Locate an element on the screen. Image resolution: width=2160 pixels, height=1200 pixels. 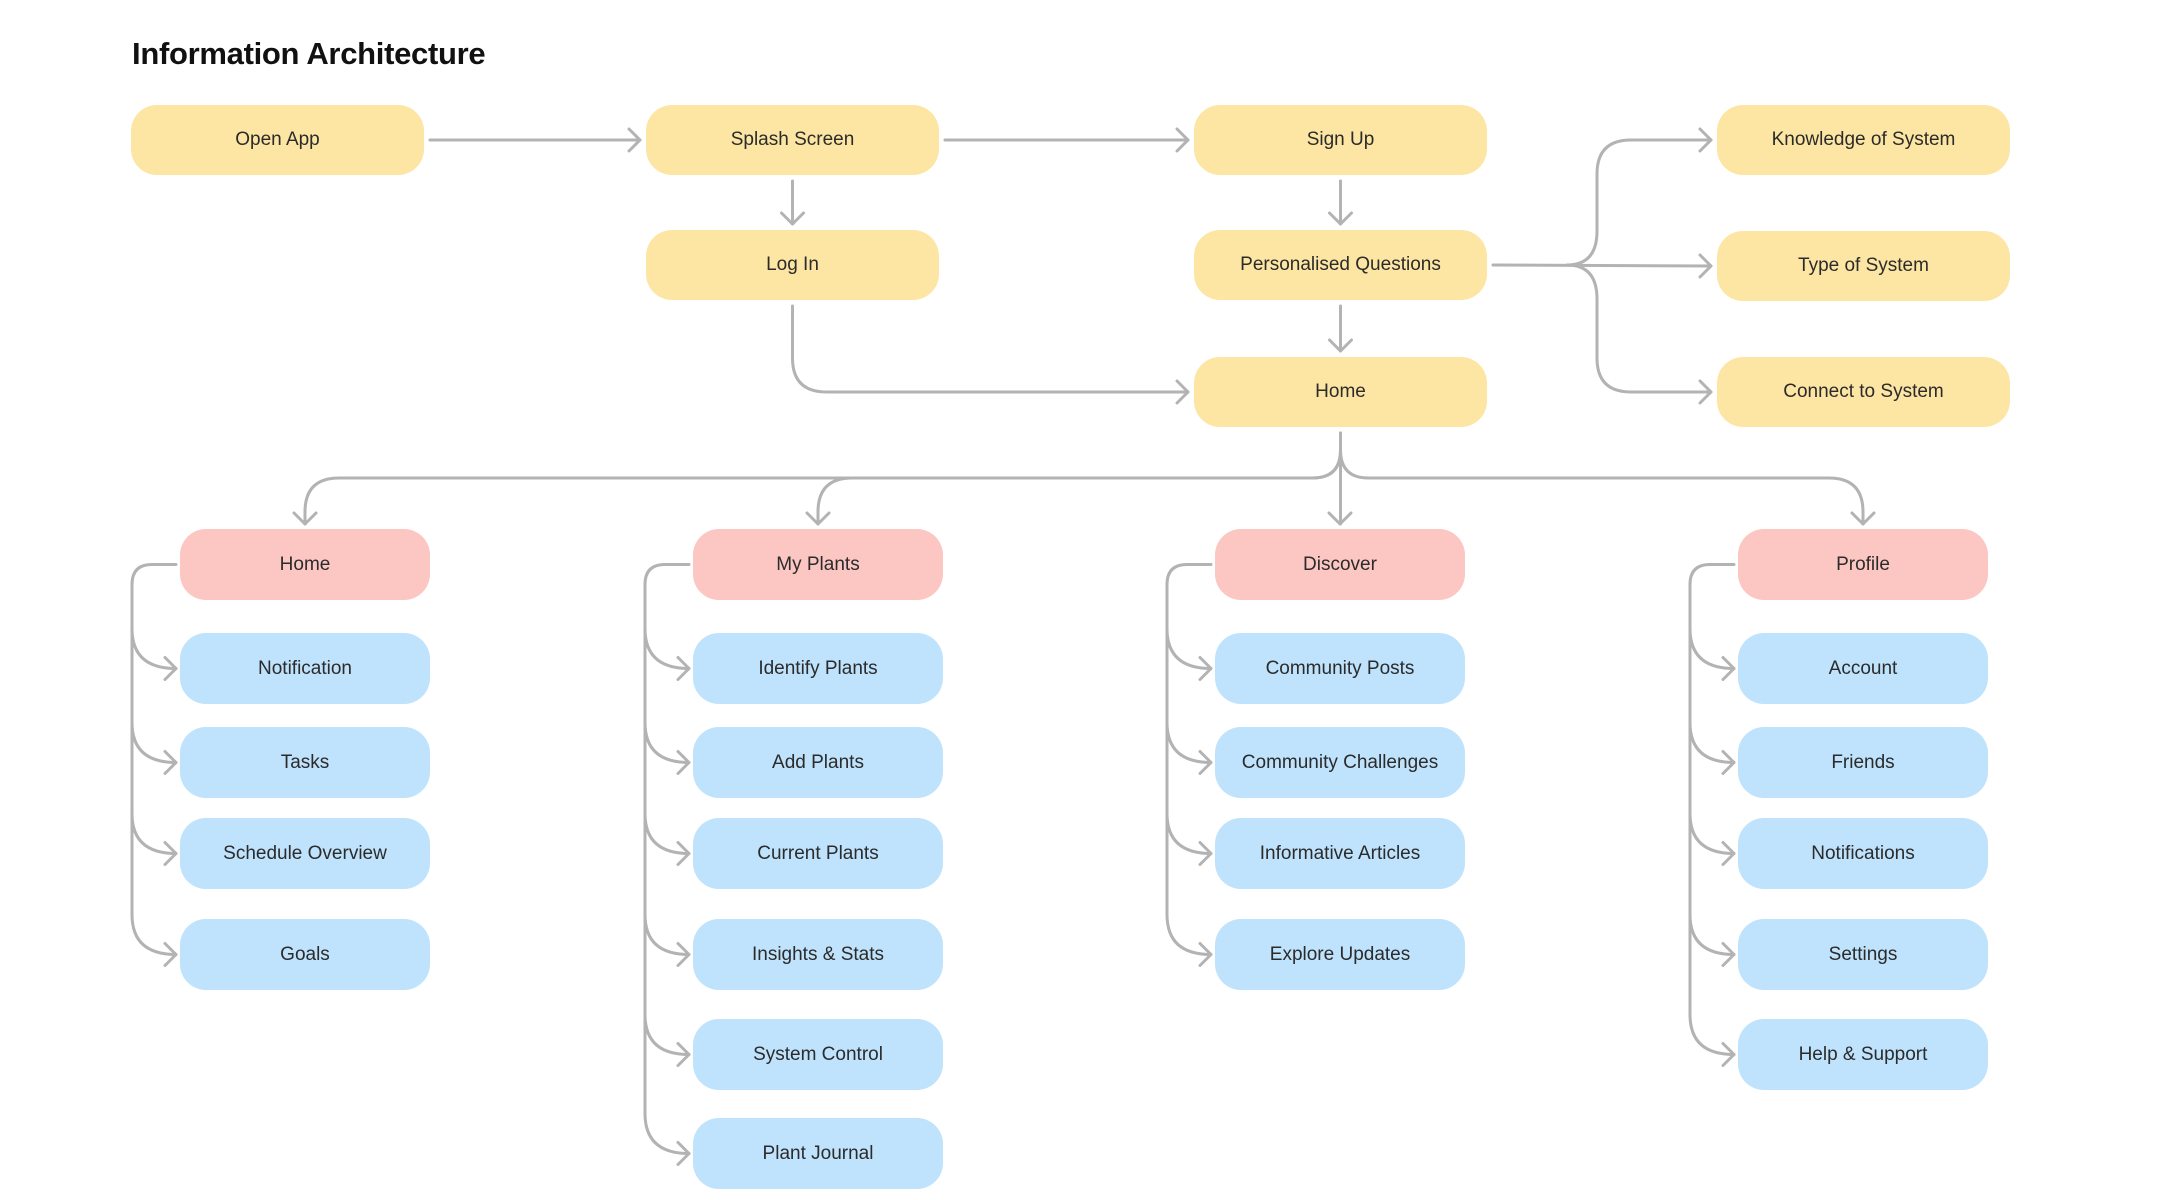
page-node-informative-articles: Informative Articles is located at coordinates (1340, 853).